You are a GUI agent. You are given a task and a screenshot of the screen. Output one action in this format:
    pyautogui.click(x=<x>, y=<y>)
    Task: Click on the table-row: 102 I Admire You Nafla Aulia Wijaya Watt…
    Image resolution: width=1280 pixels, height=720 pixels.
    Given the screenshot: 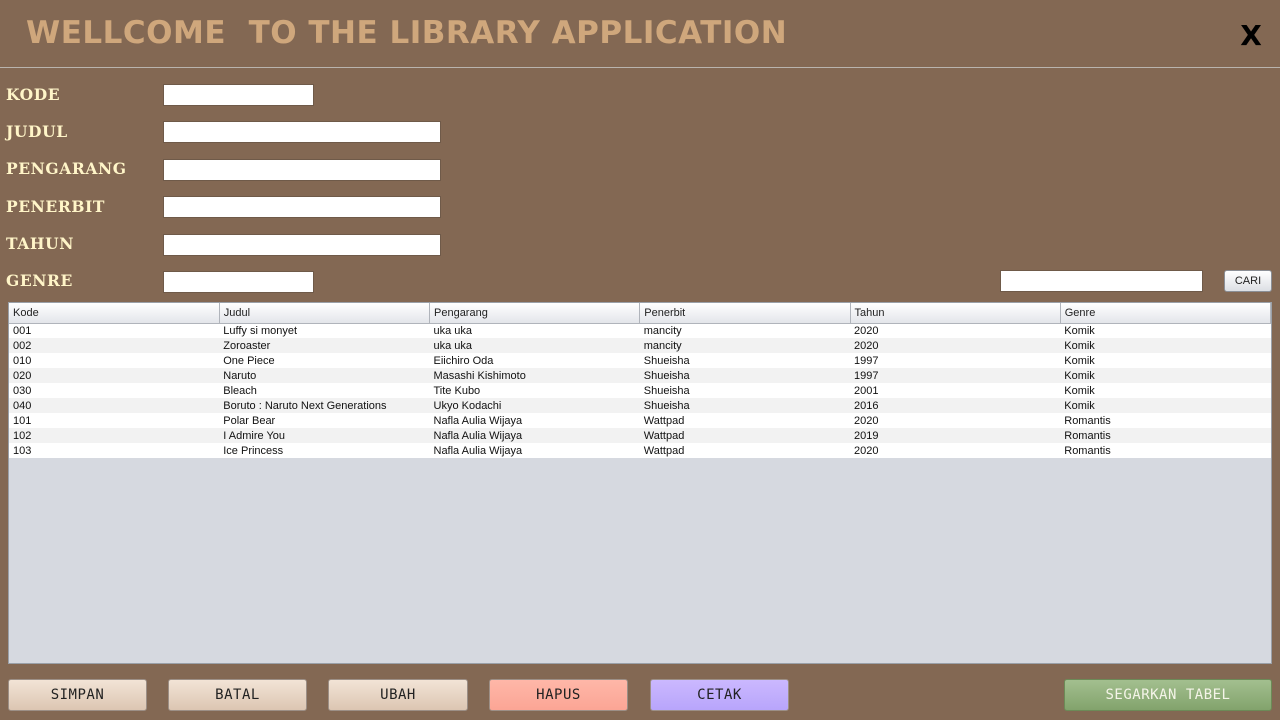 What is the action you would take?
    pyautogui.click(x=640, y=435)
    